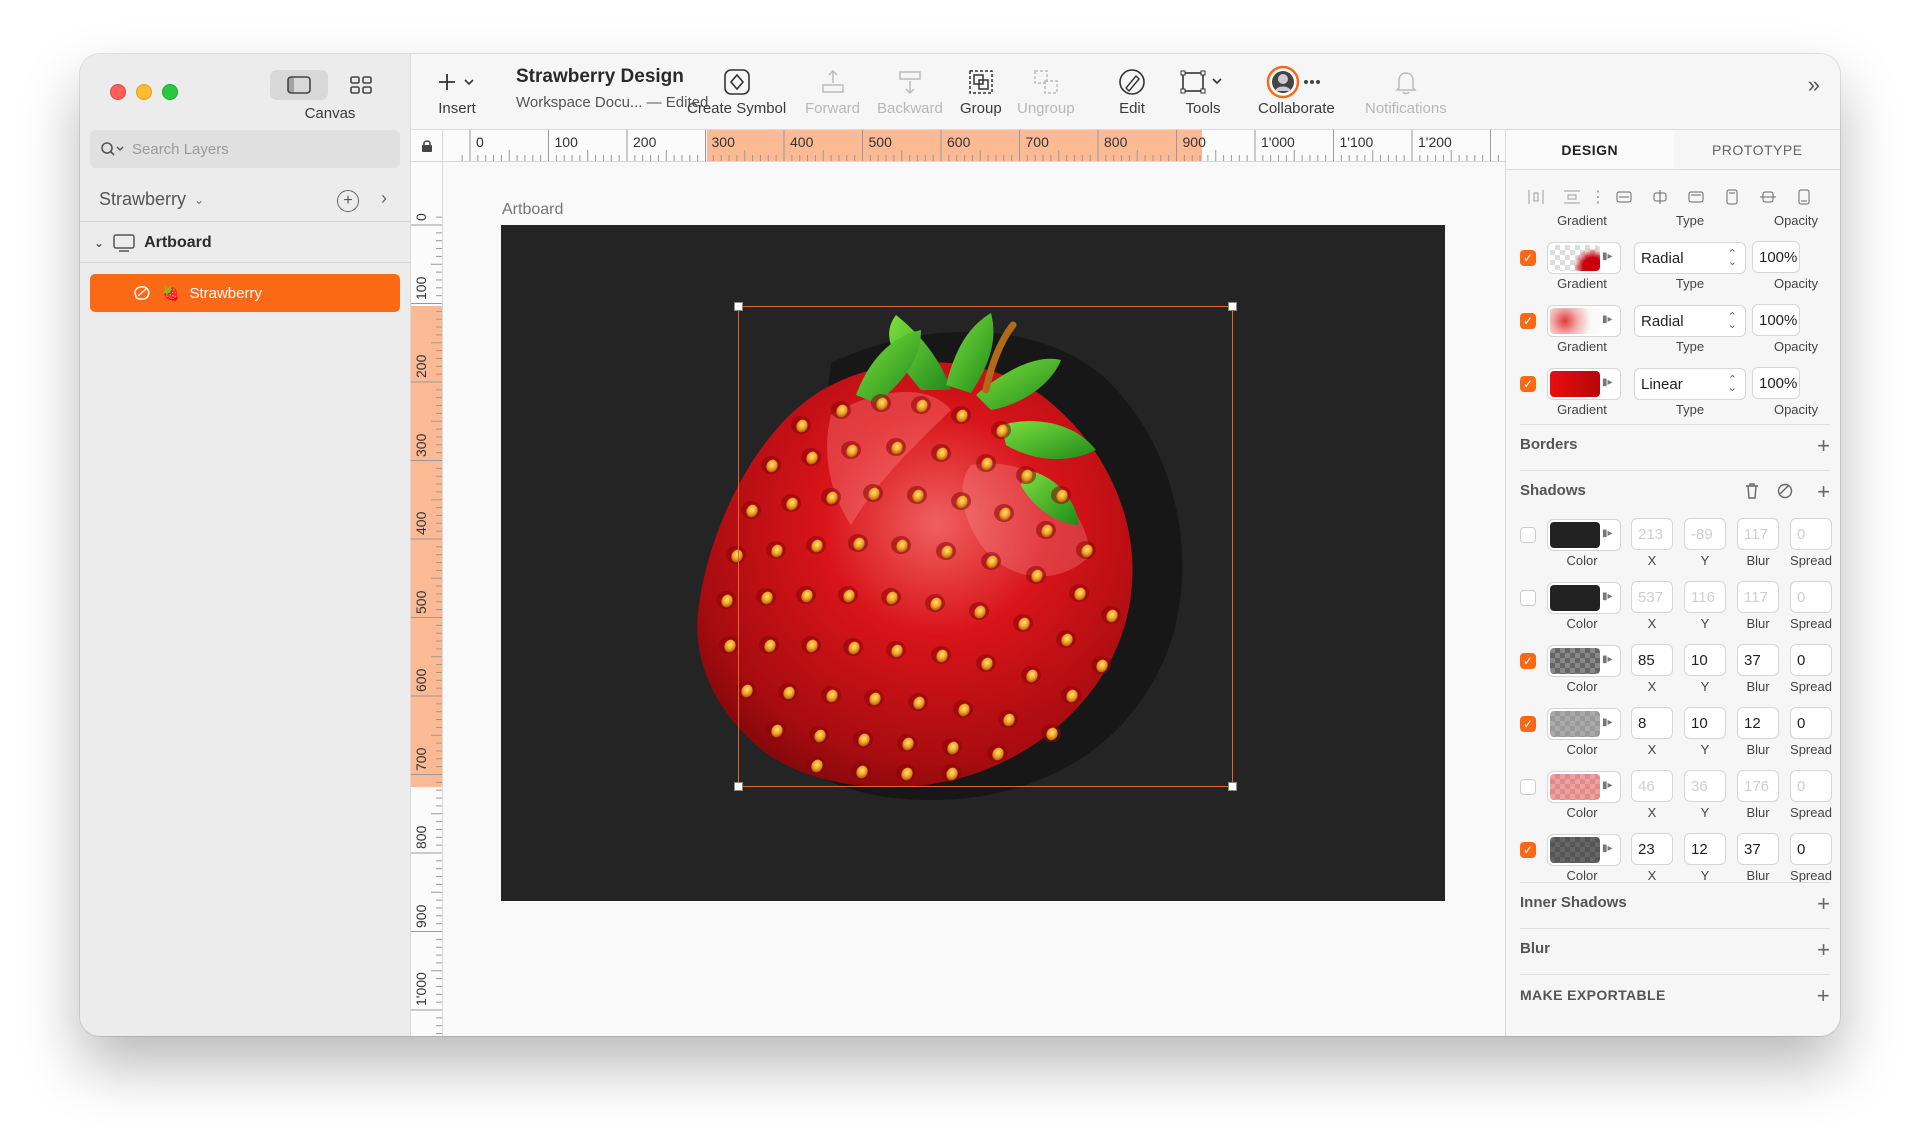  Describe the element at coordinates (910, 90) in the screenshot. I see `backward-button: Backward` at that location.